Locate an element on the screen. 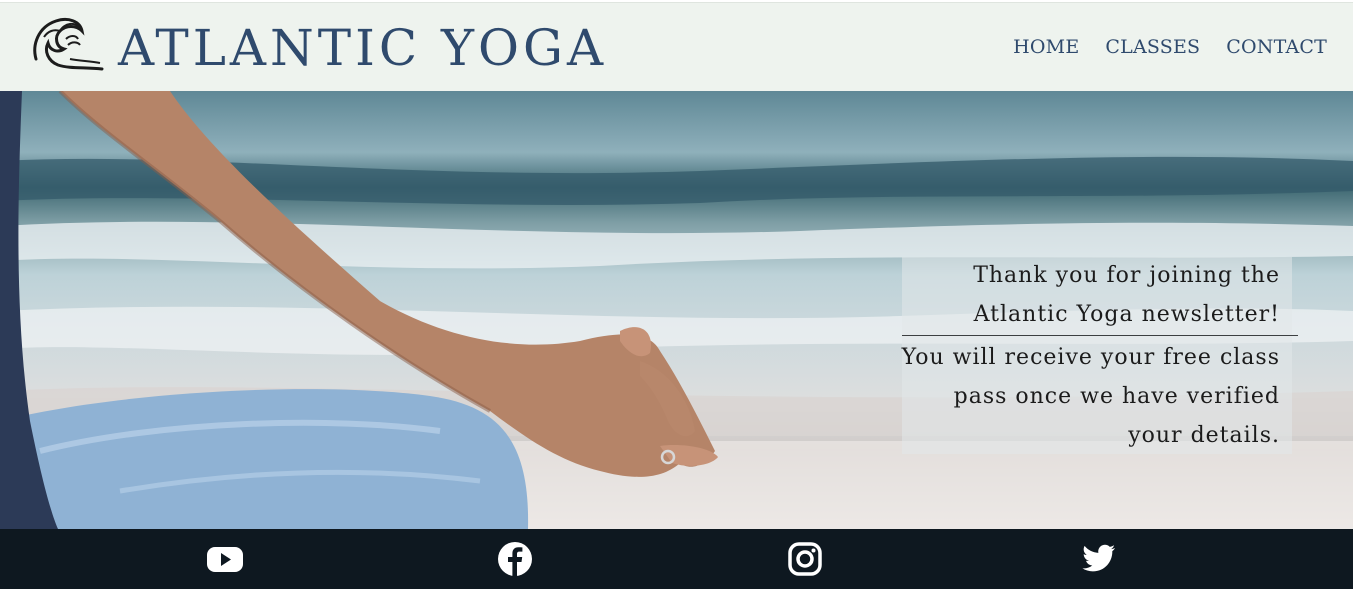 The image size is (1353, 589). message-divider is located at coordinates (1100, 335).